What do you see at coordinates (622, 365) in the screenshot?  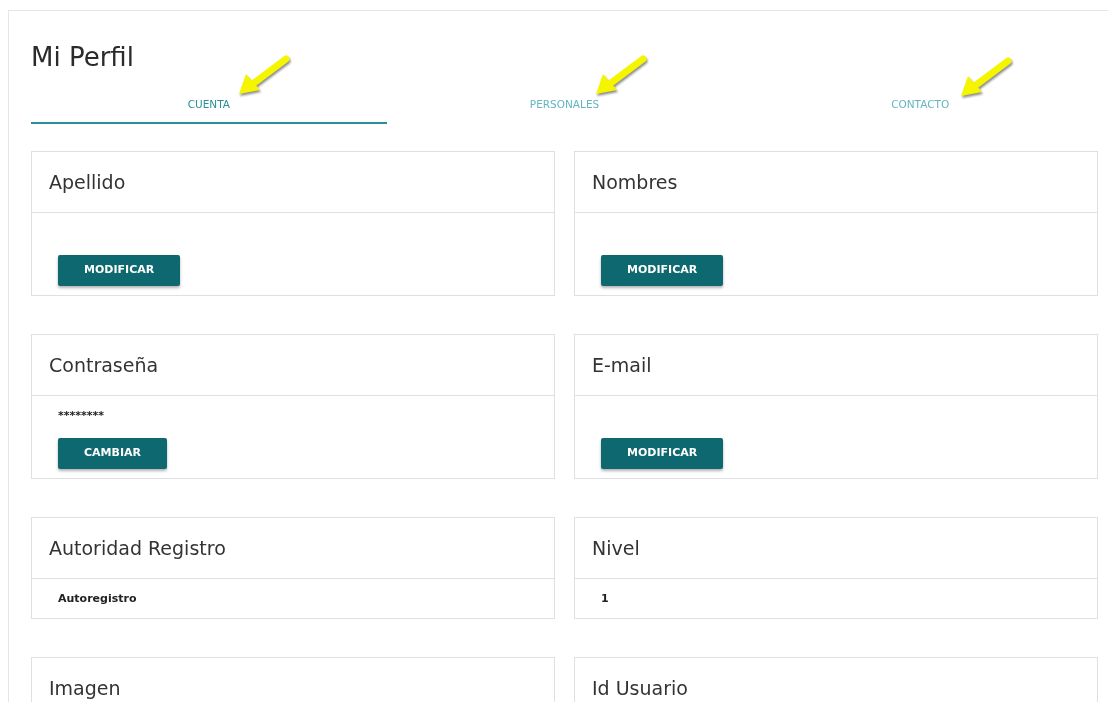 I see `card-title: E-mail` at bounding box center [622, 365].